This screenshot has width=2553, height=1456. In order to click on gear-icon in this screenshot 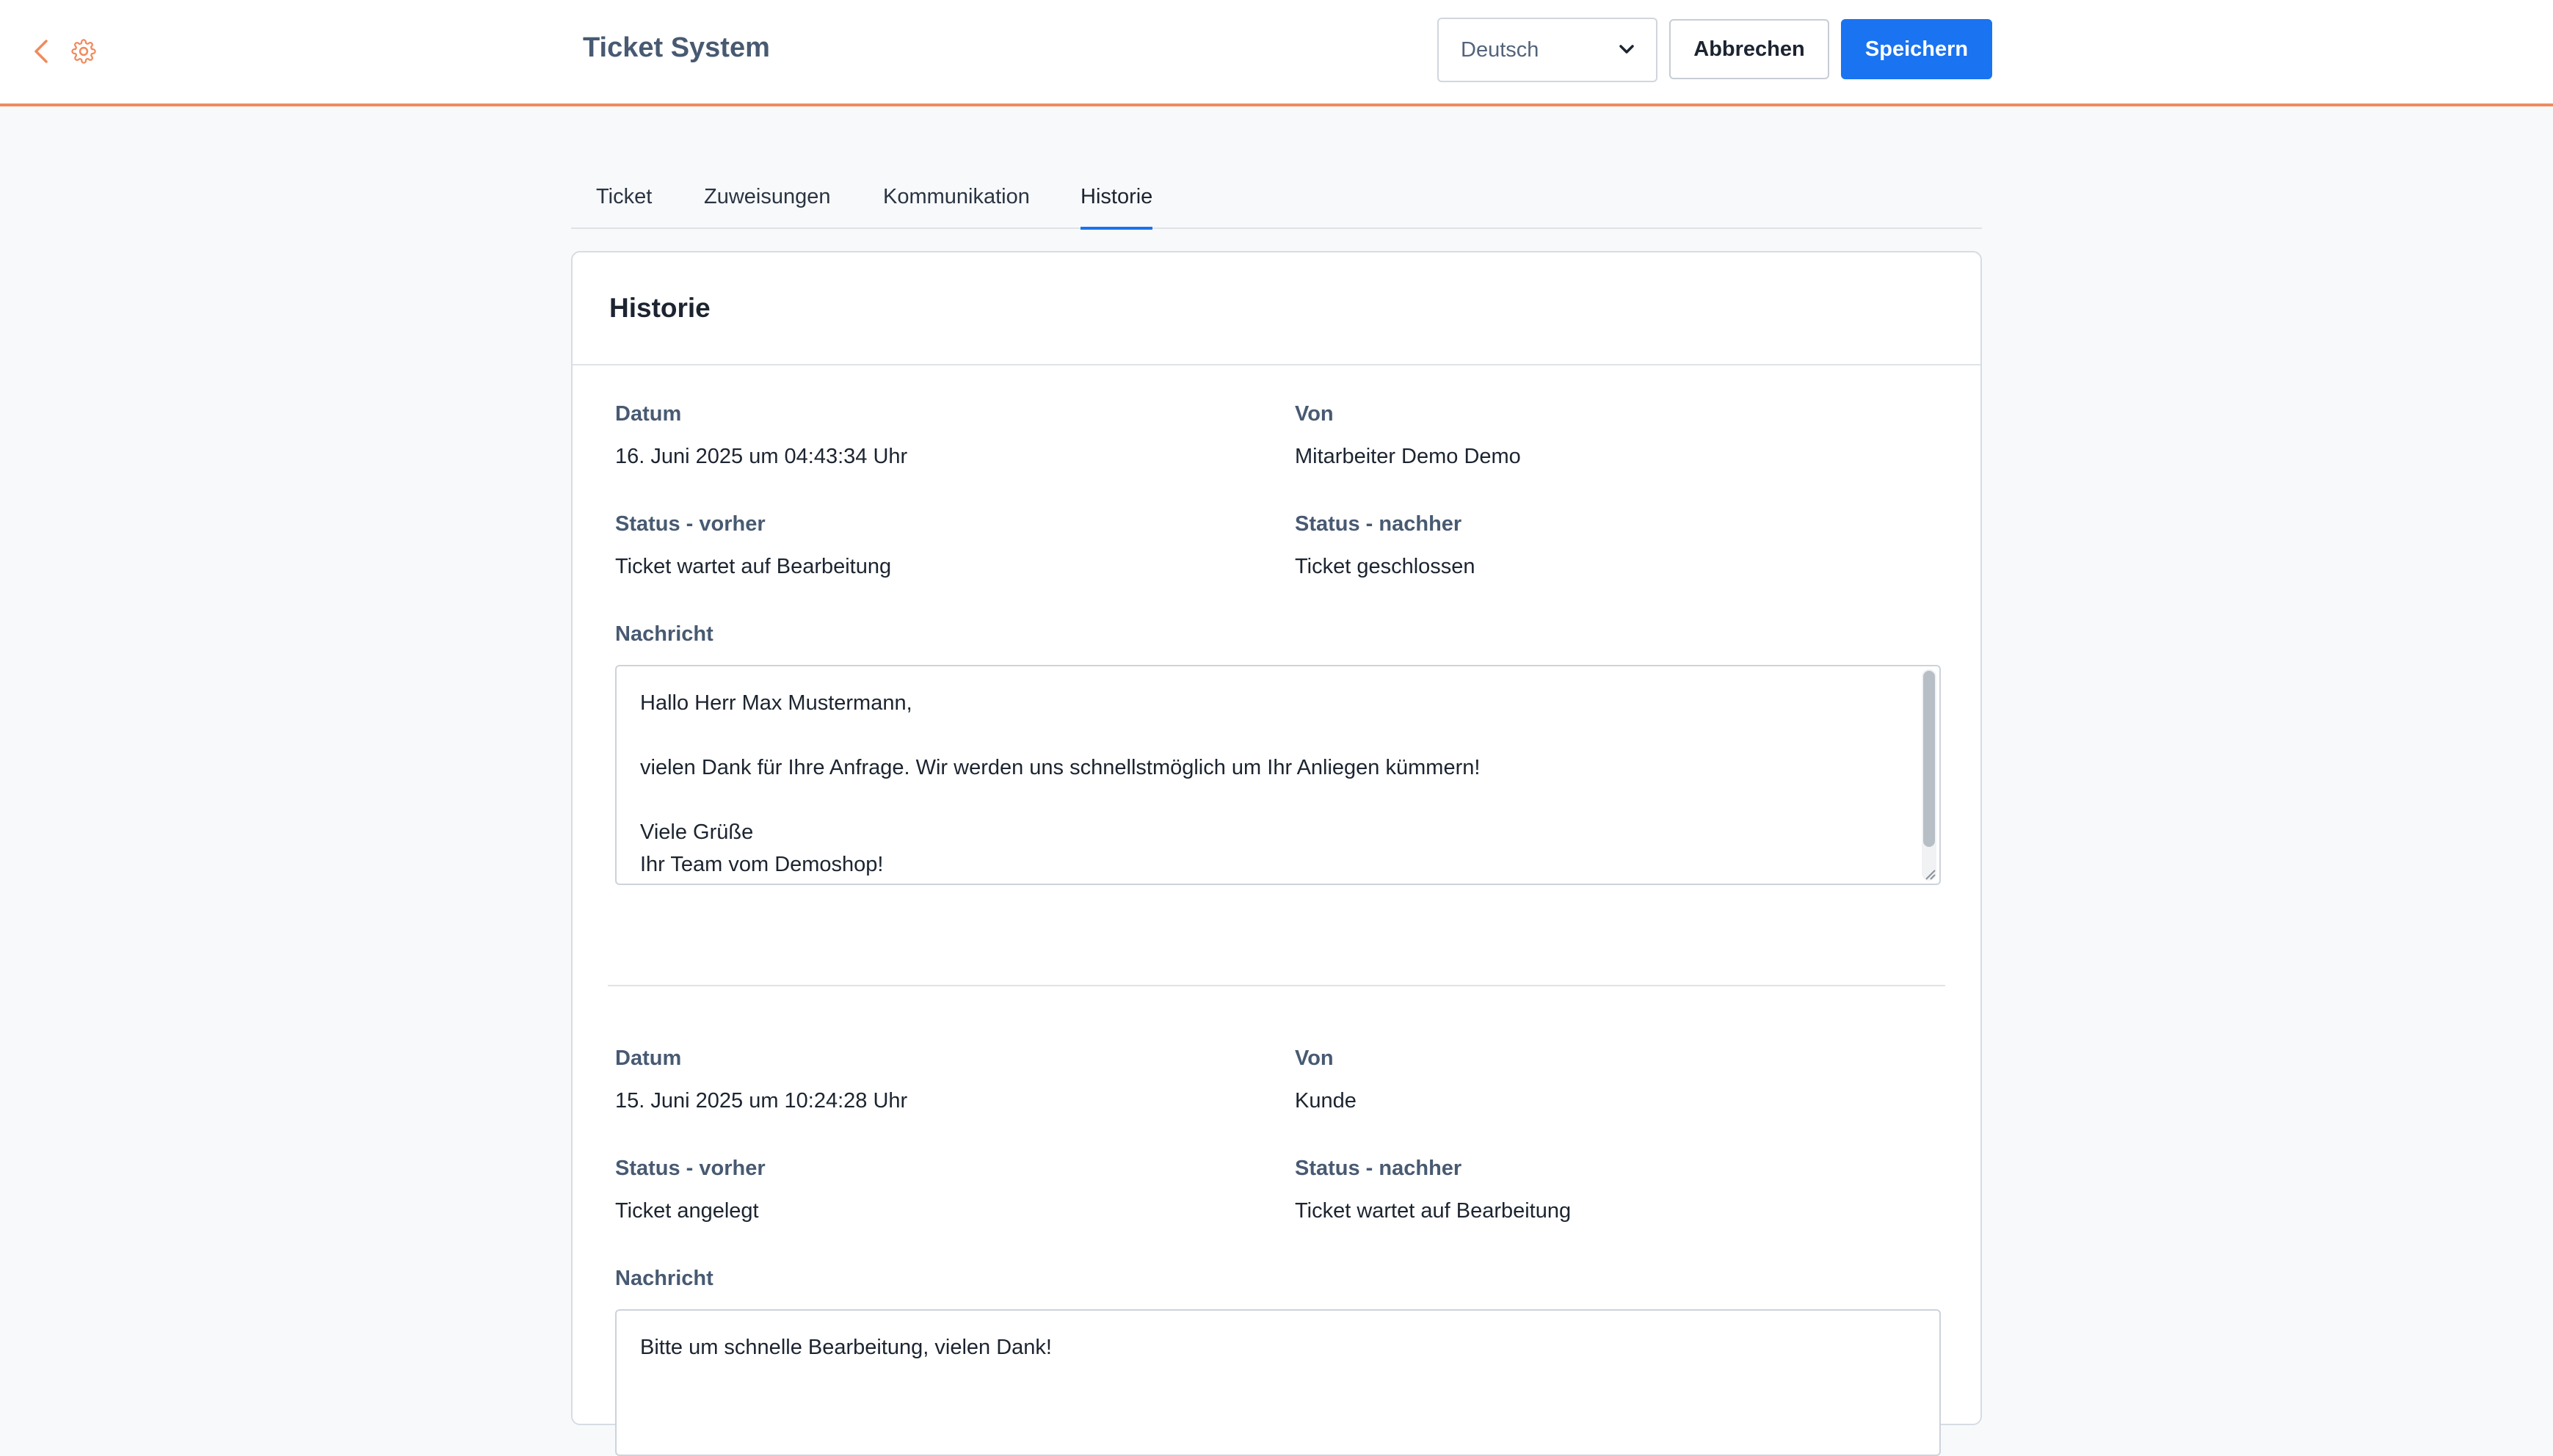, I will do `click(83, 51)`.